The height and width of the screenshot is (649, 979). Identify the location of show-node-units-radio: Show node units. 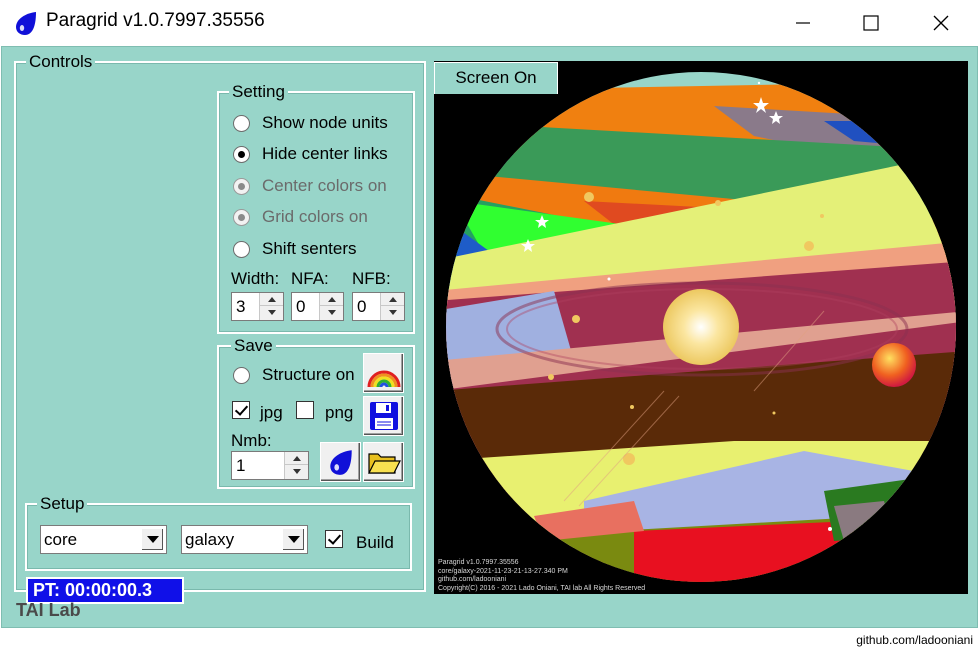
(310, 123).